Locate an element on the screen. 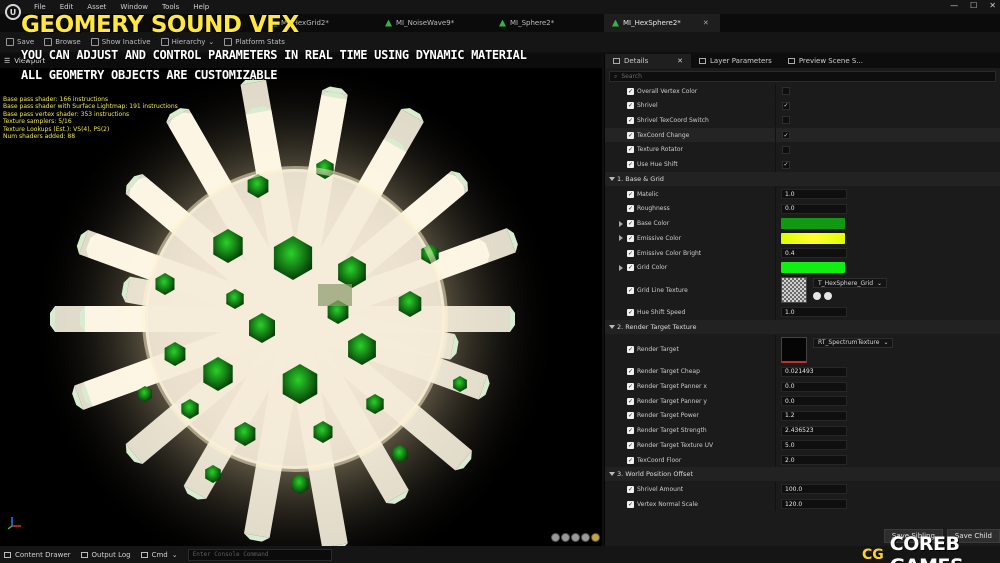 This screenshot has height=563, width=1000. tab-details: Details ✕ is located at coordinates (648, 61).